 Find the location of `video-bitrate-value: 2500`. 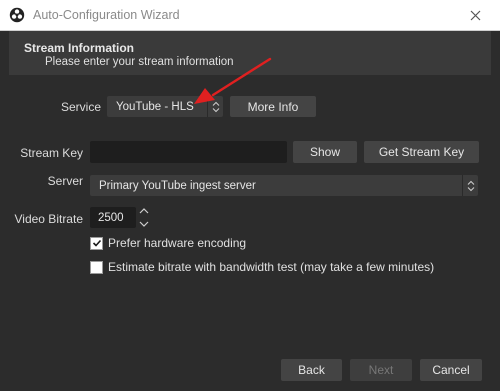

video-bitrate-value: 2500 is located at coordinates (111, 217).